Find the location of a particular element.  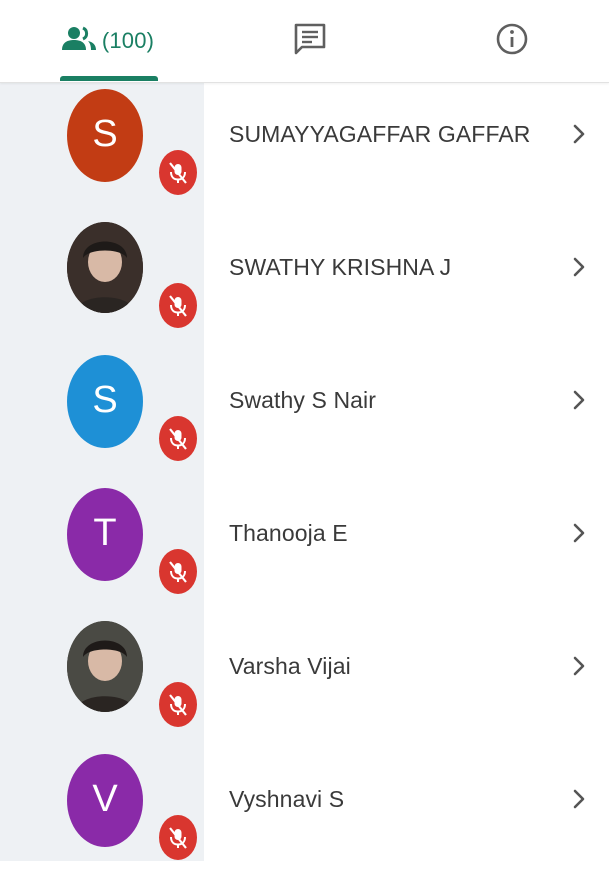

avatar-letter: T is located at coordinates (105, 533).